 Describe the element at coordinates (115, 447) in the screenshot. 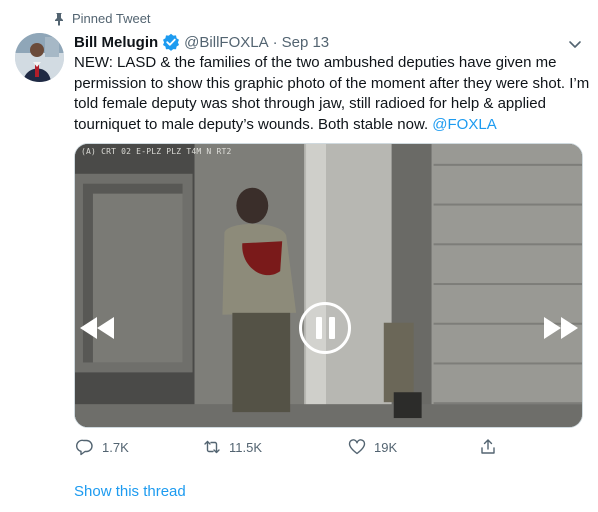

I see `reply-count: 1.7K` at that location.